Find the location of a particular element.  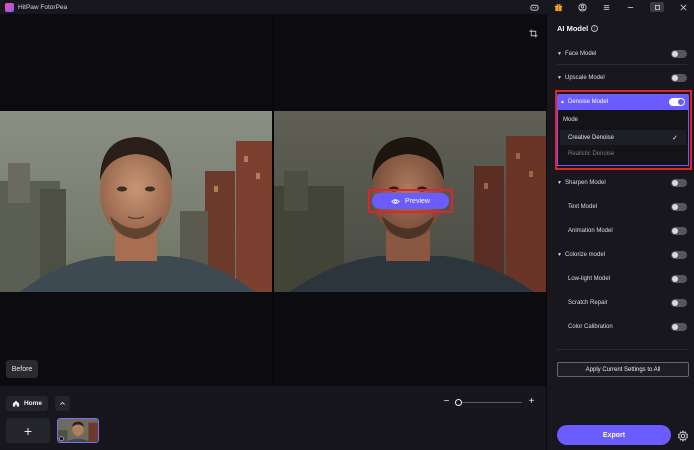

preview-button: Preview is located at coordinates (410, 201).